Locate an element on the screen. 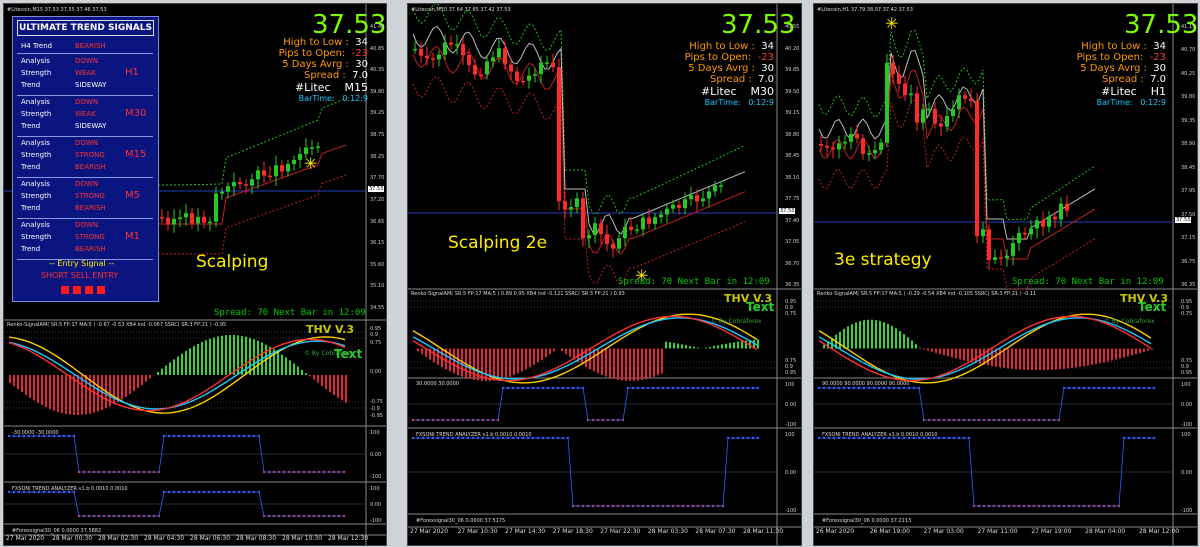 This screenshot has height=547, width=1200. chart-header: #Litecoin,M30 37.64 37.65 37.42 37.53 is located at coordinates (461, 10).